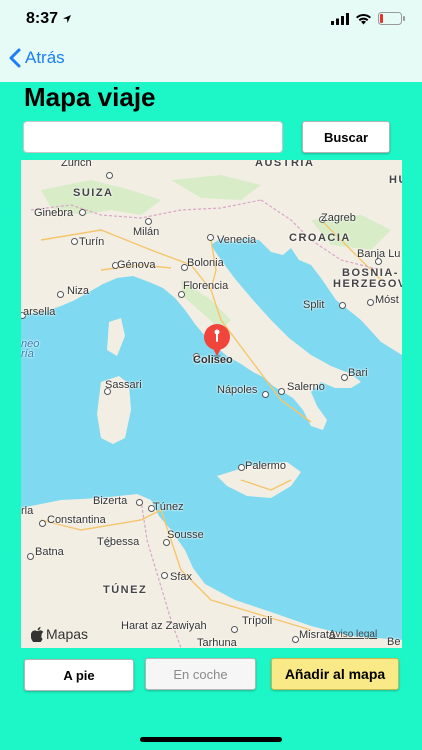  What do you see at coordinates (285, 164) in the screenshot?
I see `map-label-austria: AUSTRIA` at bounding box center [285, 164].